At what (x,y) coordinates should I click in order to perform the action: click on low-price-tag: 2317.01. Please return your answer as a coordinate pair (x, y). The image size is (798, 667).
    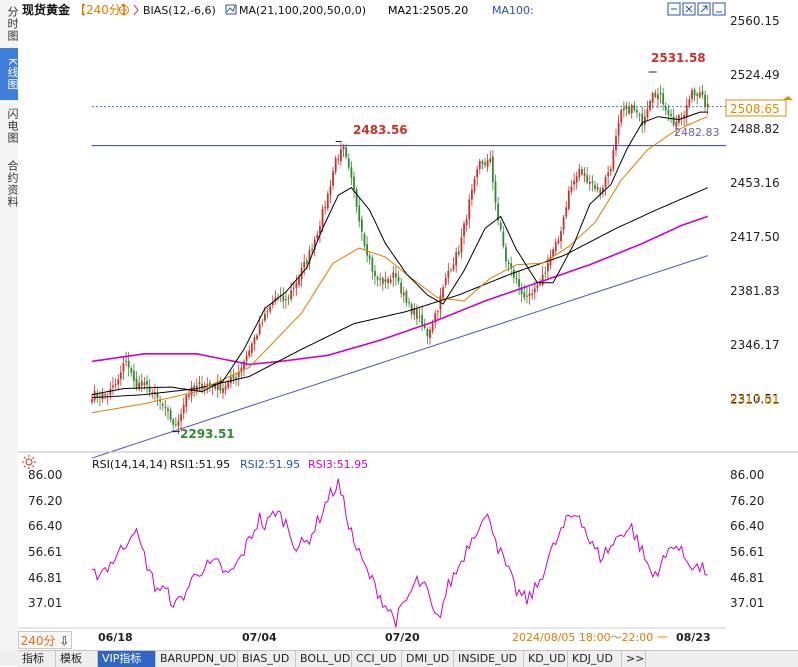
    Looking at the image, I should click on (755, 400).